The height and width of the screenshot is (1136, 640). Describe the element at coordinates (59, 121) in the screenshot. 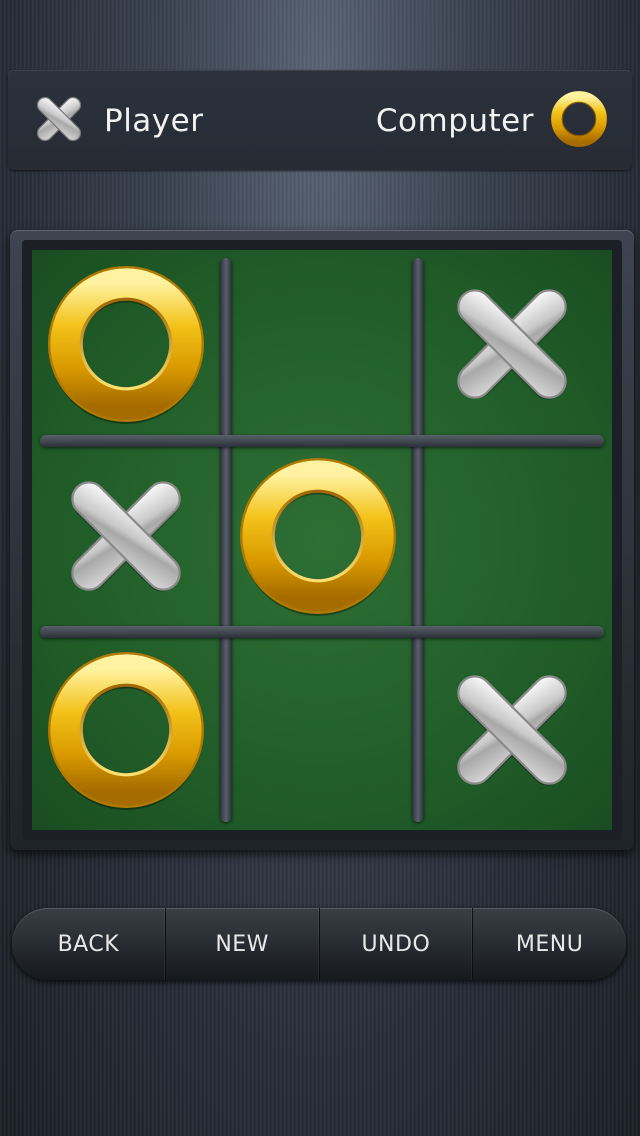

I see `x-mark-icon` at that location.